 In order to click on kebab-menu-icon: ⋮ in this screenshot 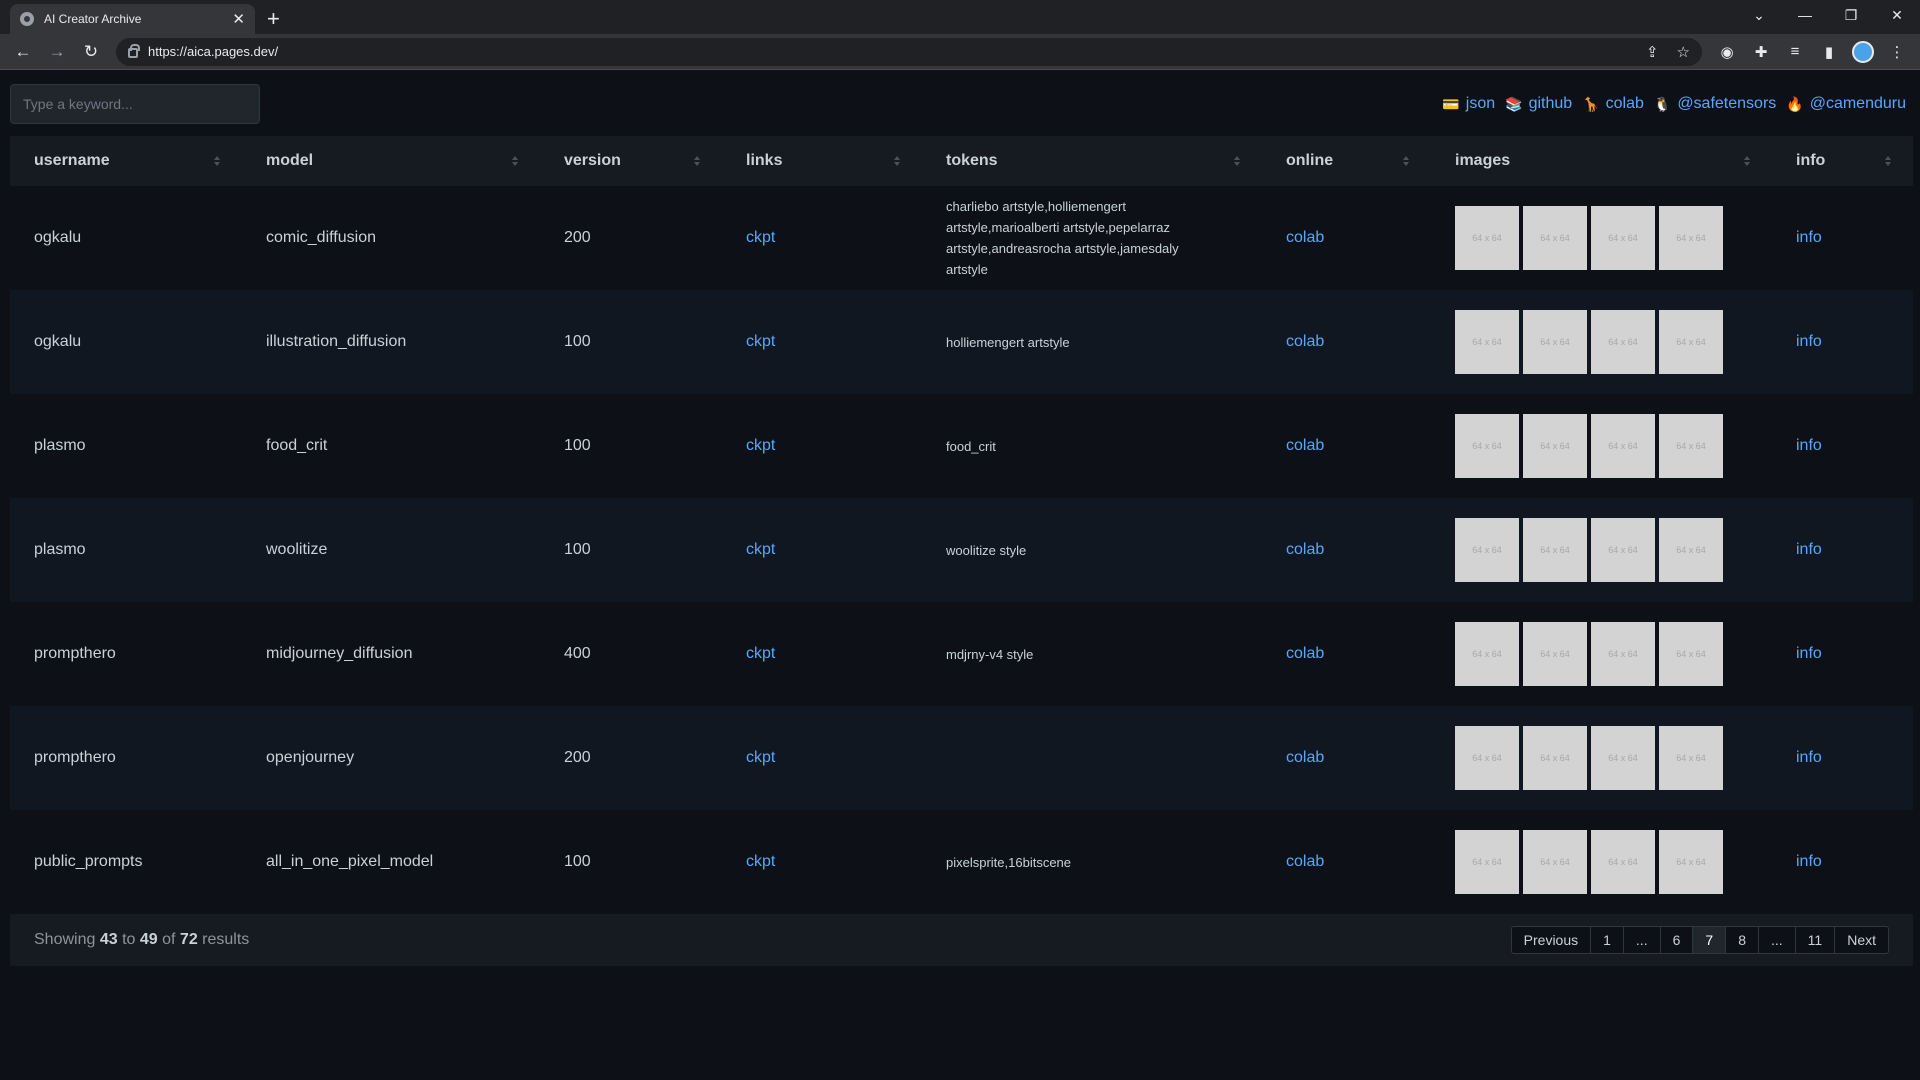, I will do `click(1897, 52)`.